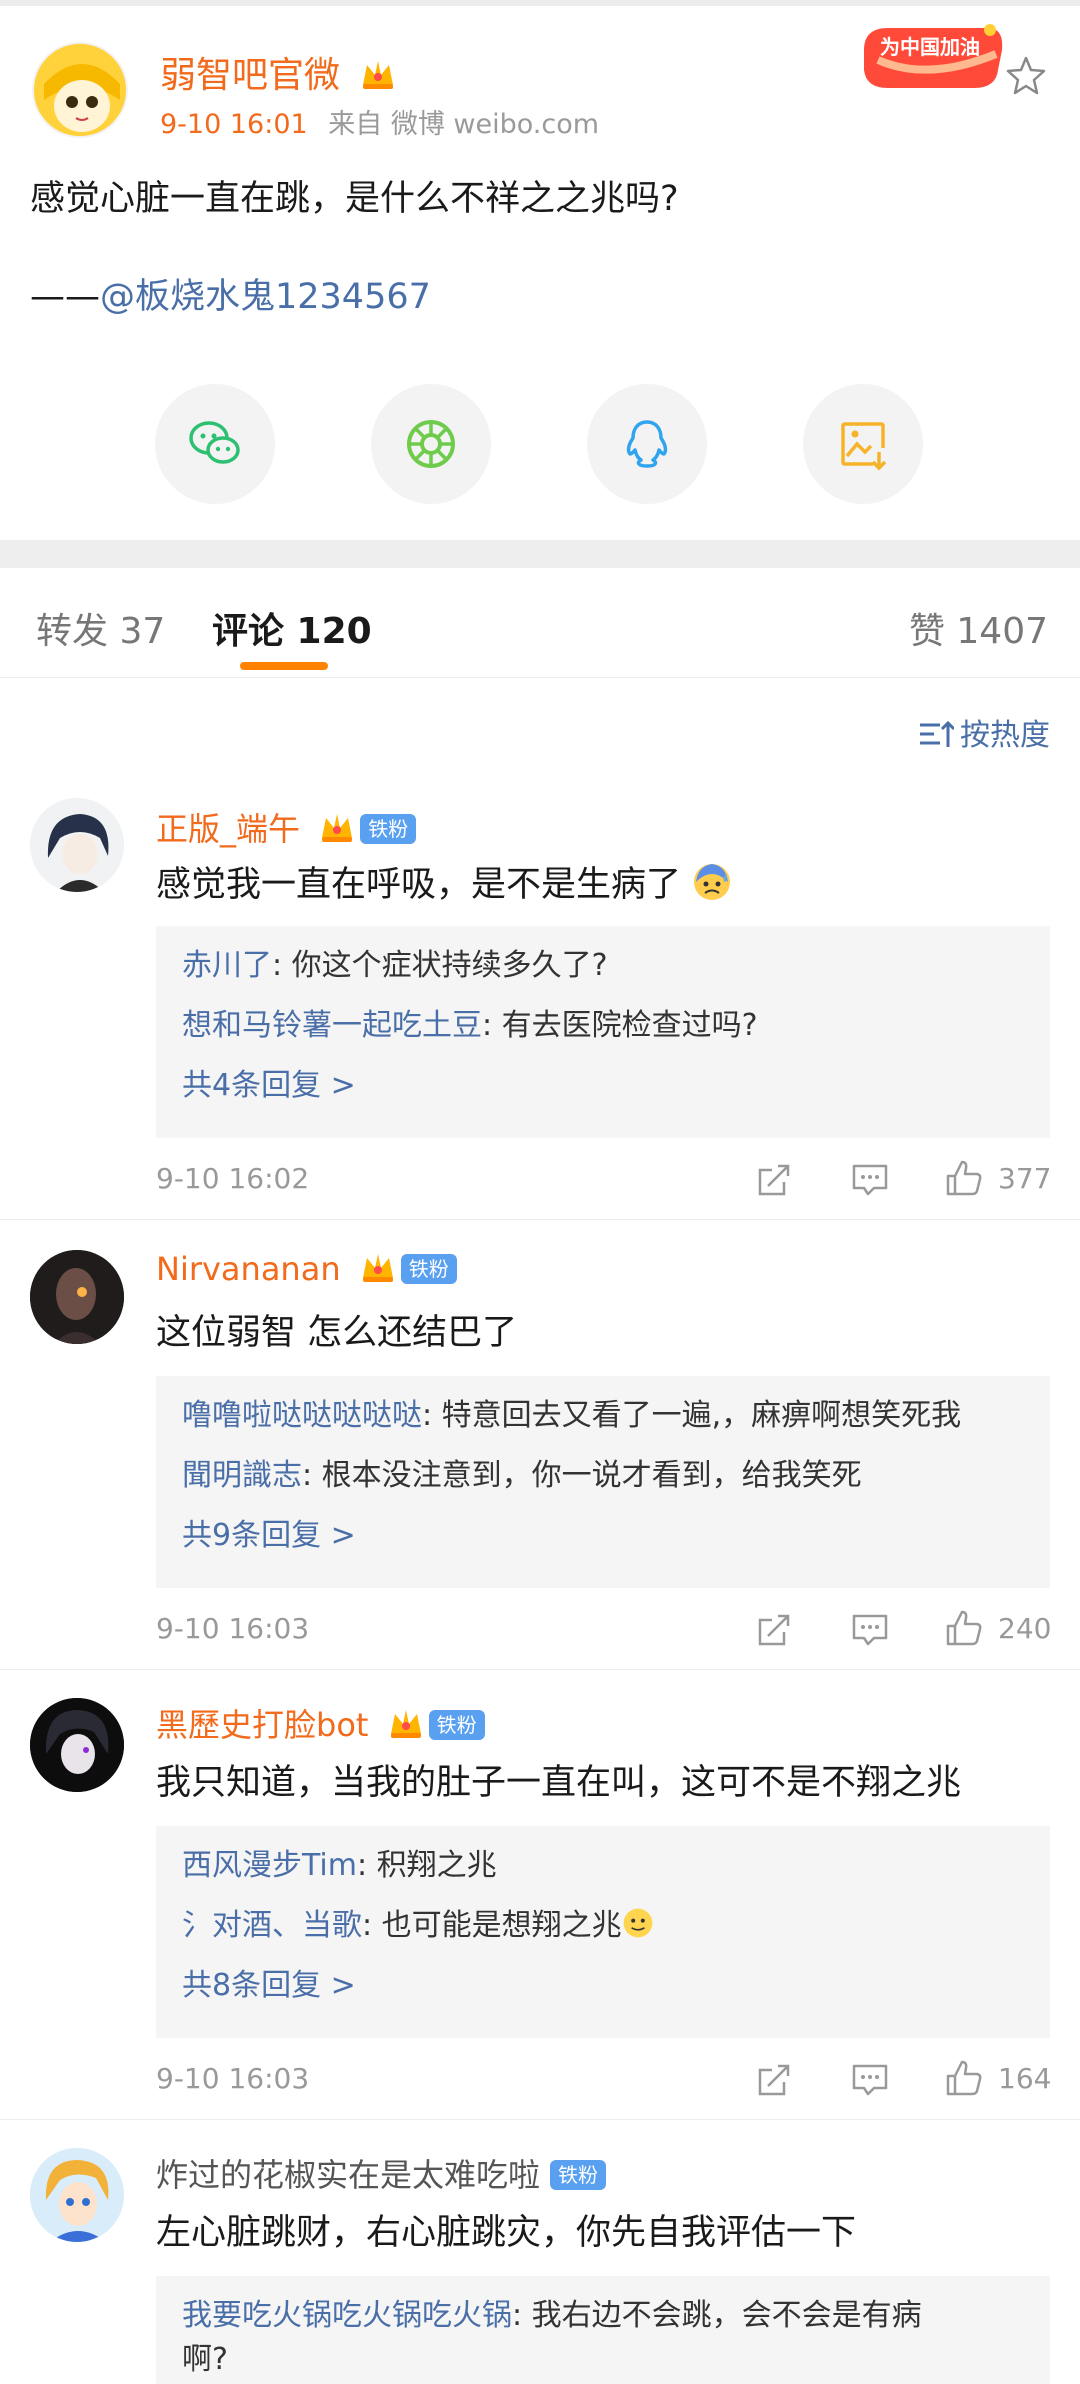 This screenshot has width=1080, height=2384. I want to click on reply-text: : 也可能是想翔之兆, so click(492, 1925).